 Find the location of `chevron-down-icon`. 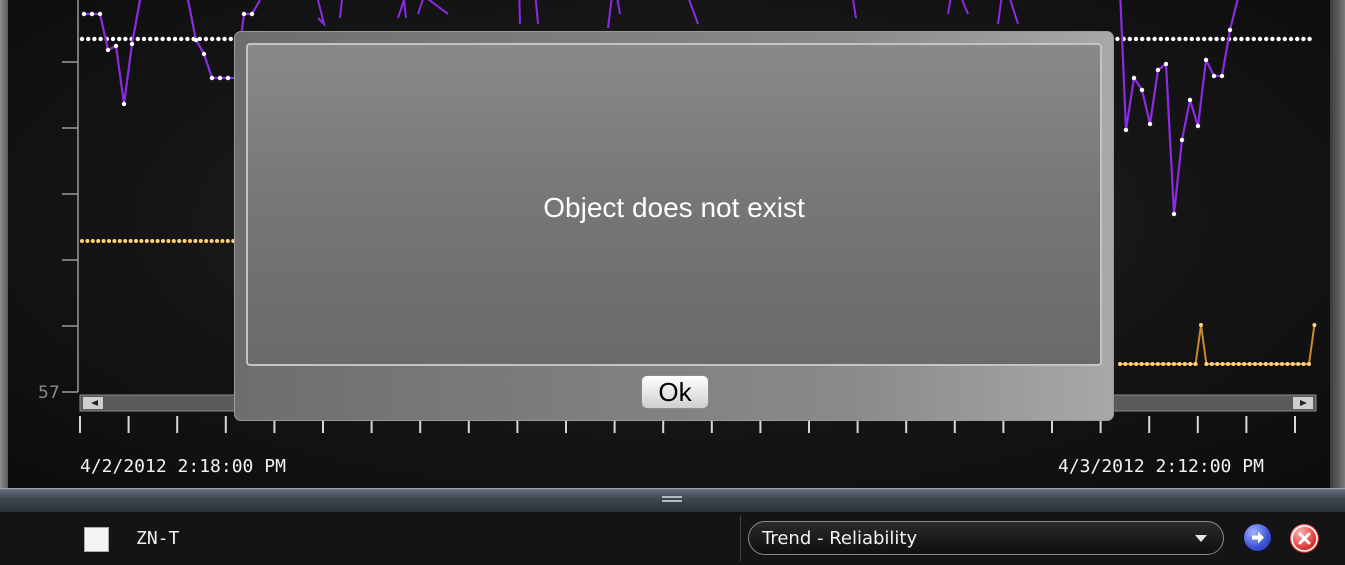

chevron-down-icon is located at coordinates (1201, 538).